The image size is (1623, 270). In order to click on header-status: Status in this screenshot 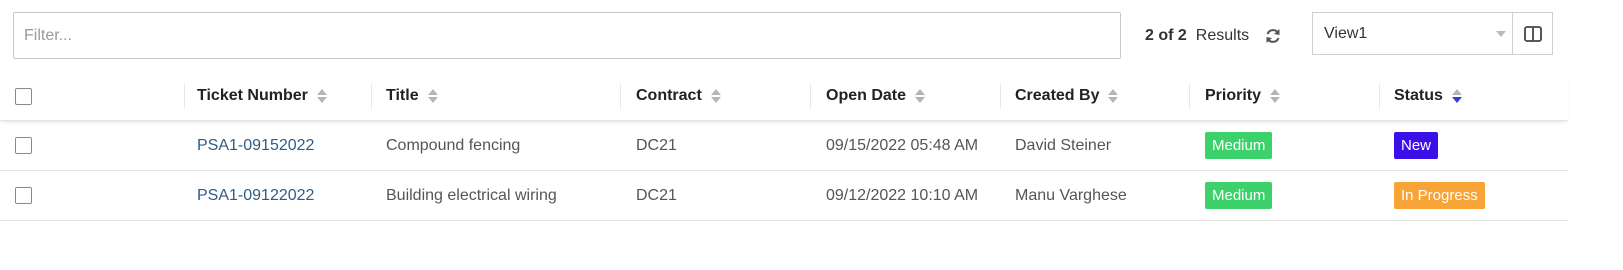, I will do `click(1479, 96)`.